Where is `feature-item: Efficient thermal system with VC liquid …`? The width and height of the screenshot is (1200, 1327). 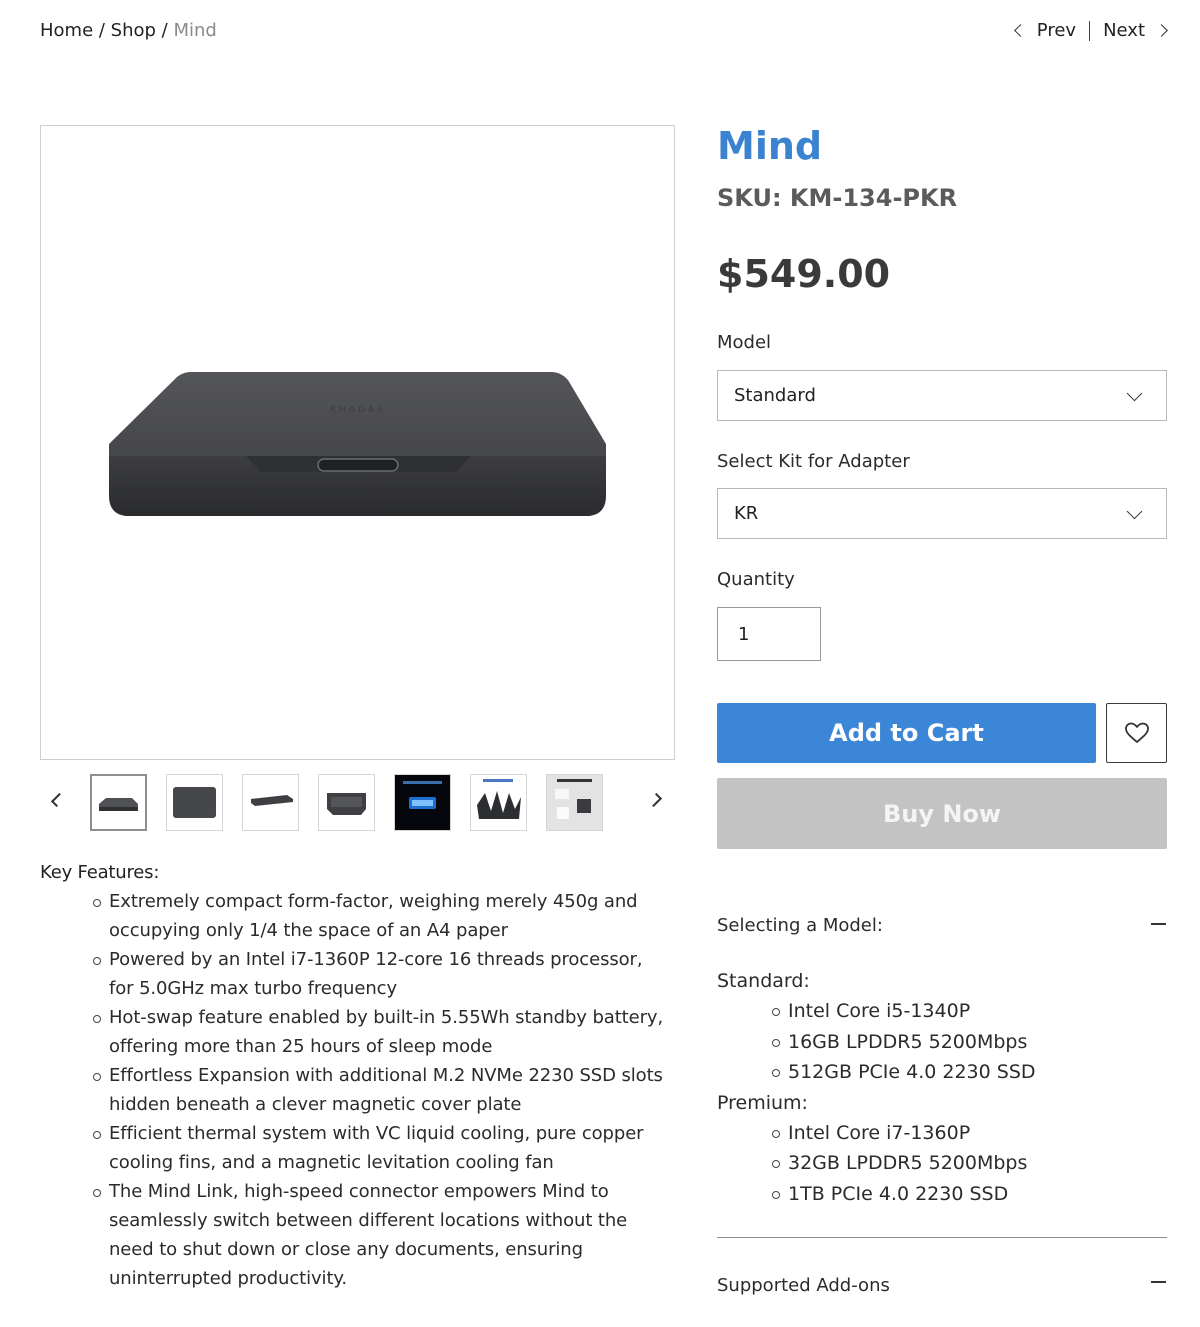
feature-item: Efficient thermal system with VC liquid … is located at coordinates (381, 1148).